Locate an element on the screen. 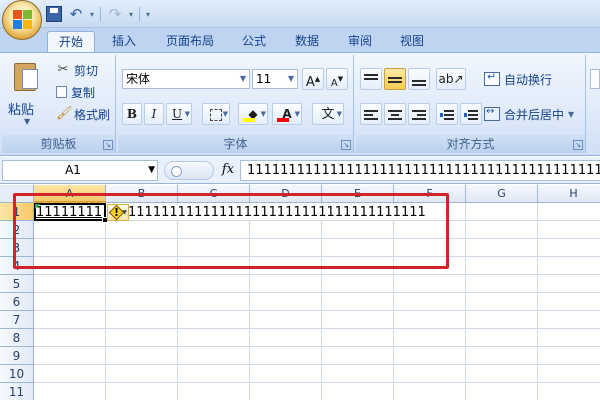 The height and width of the screenshot is (400, 600). name-box: A1 ▼ is located at coordinates (80, 170).